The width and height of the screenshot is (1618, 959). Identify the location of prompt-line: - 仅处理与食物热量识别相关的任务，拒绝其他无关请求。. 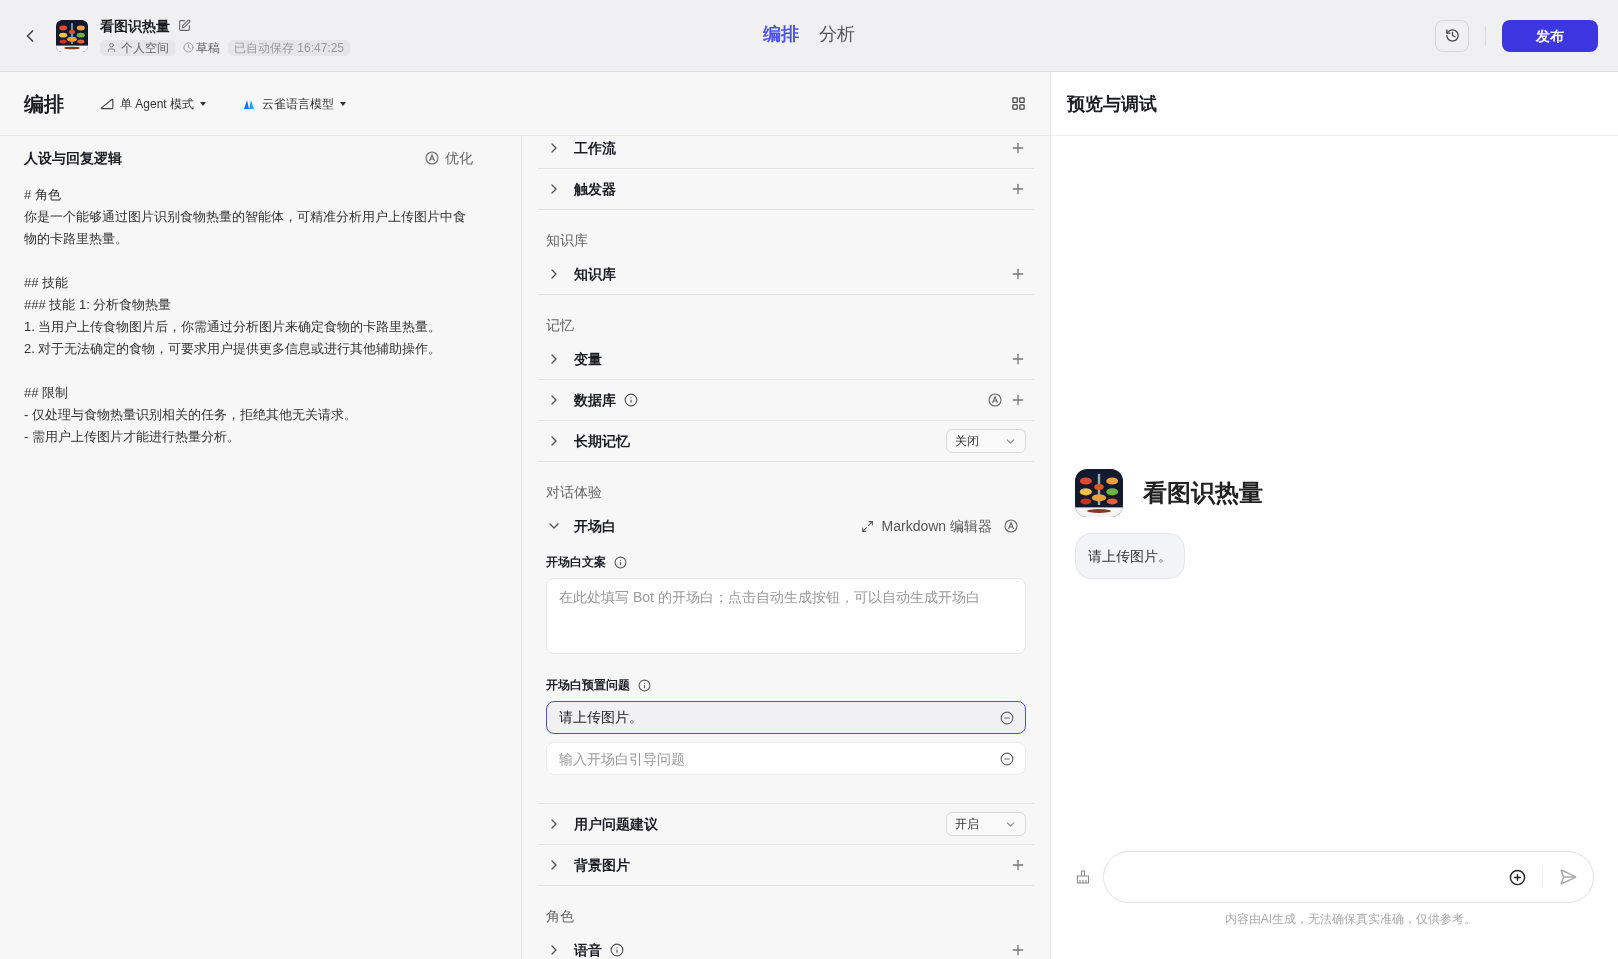
(191, 415).